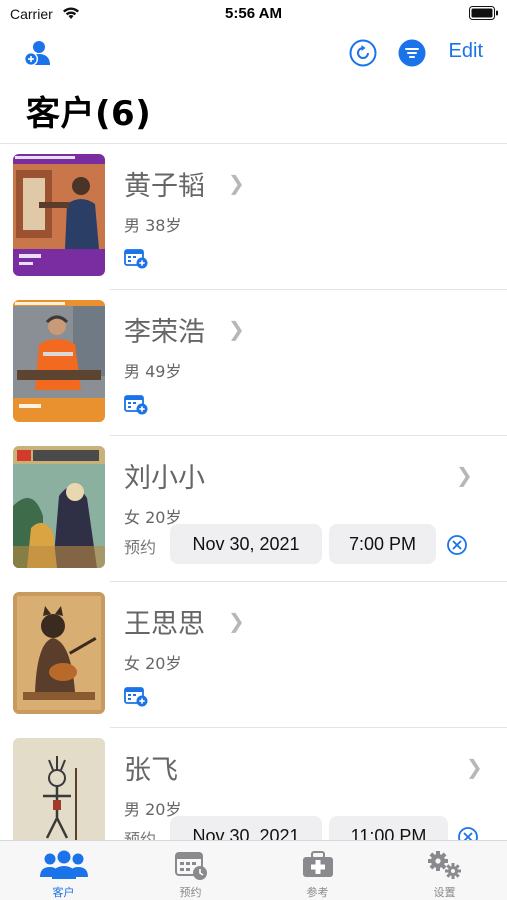  I want to click on gears-icon, so click(444, 865).